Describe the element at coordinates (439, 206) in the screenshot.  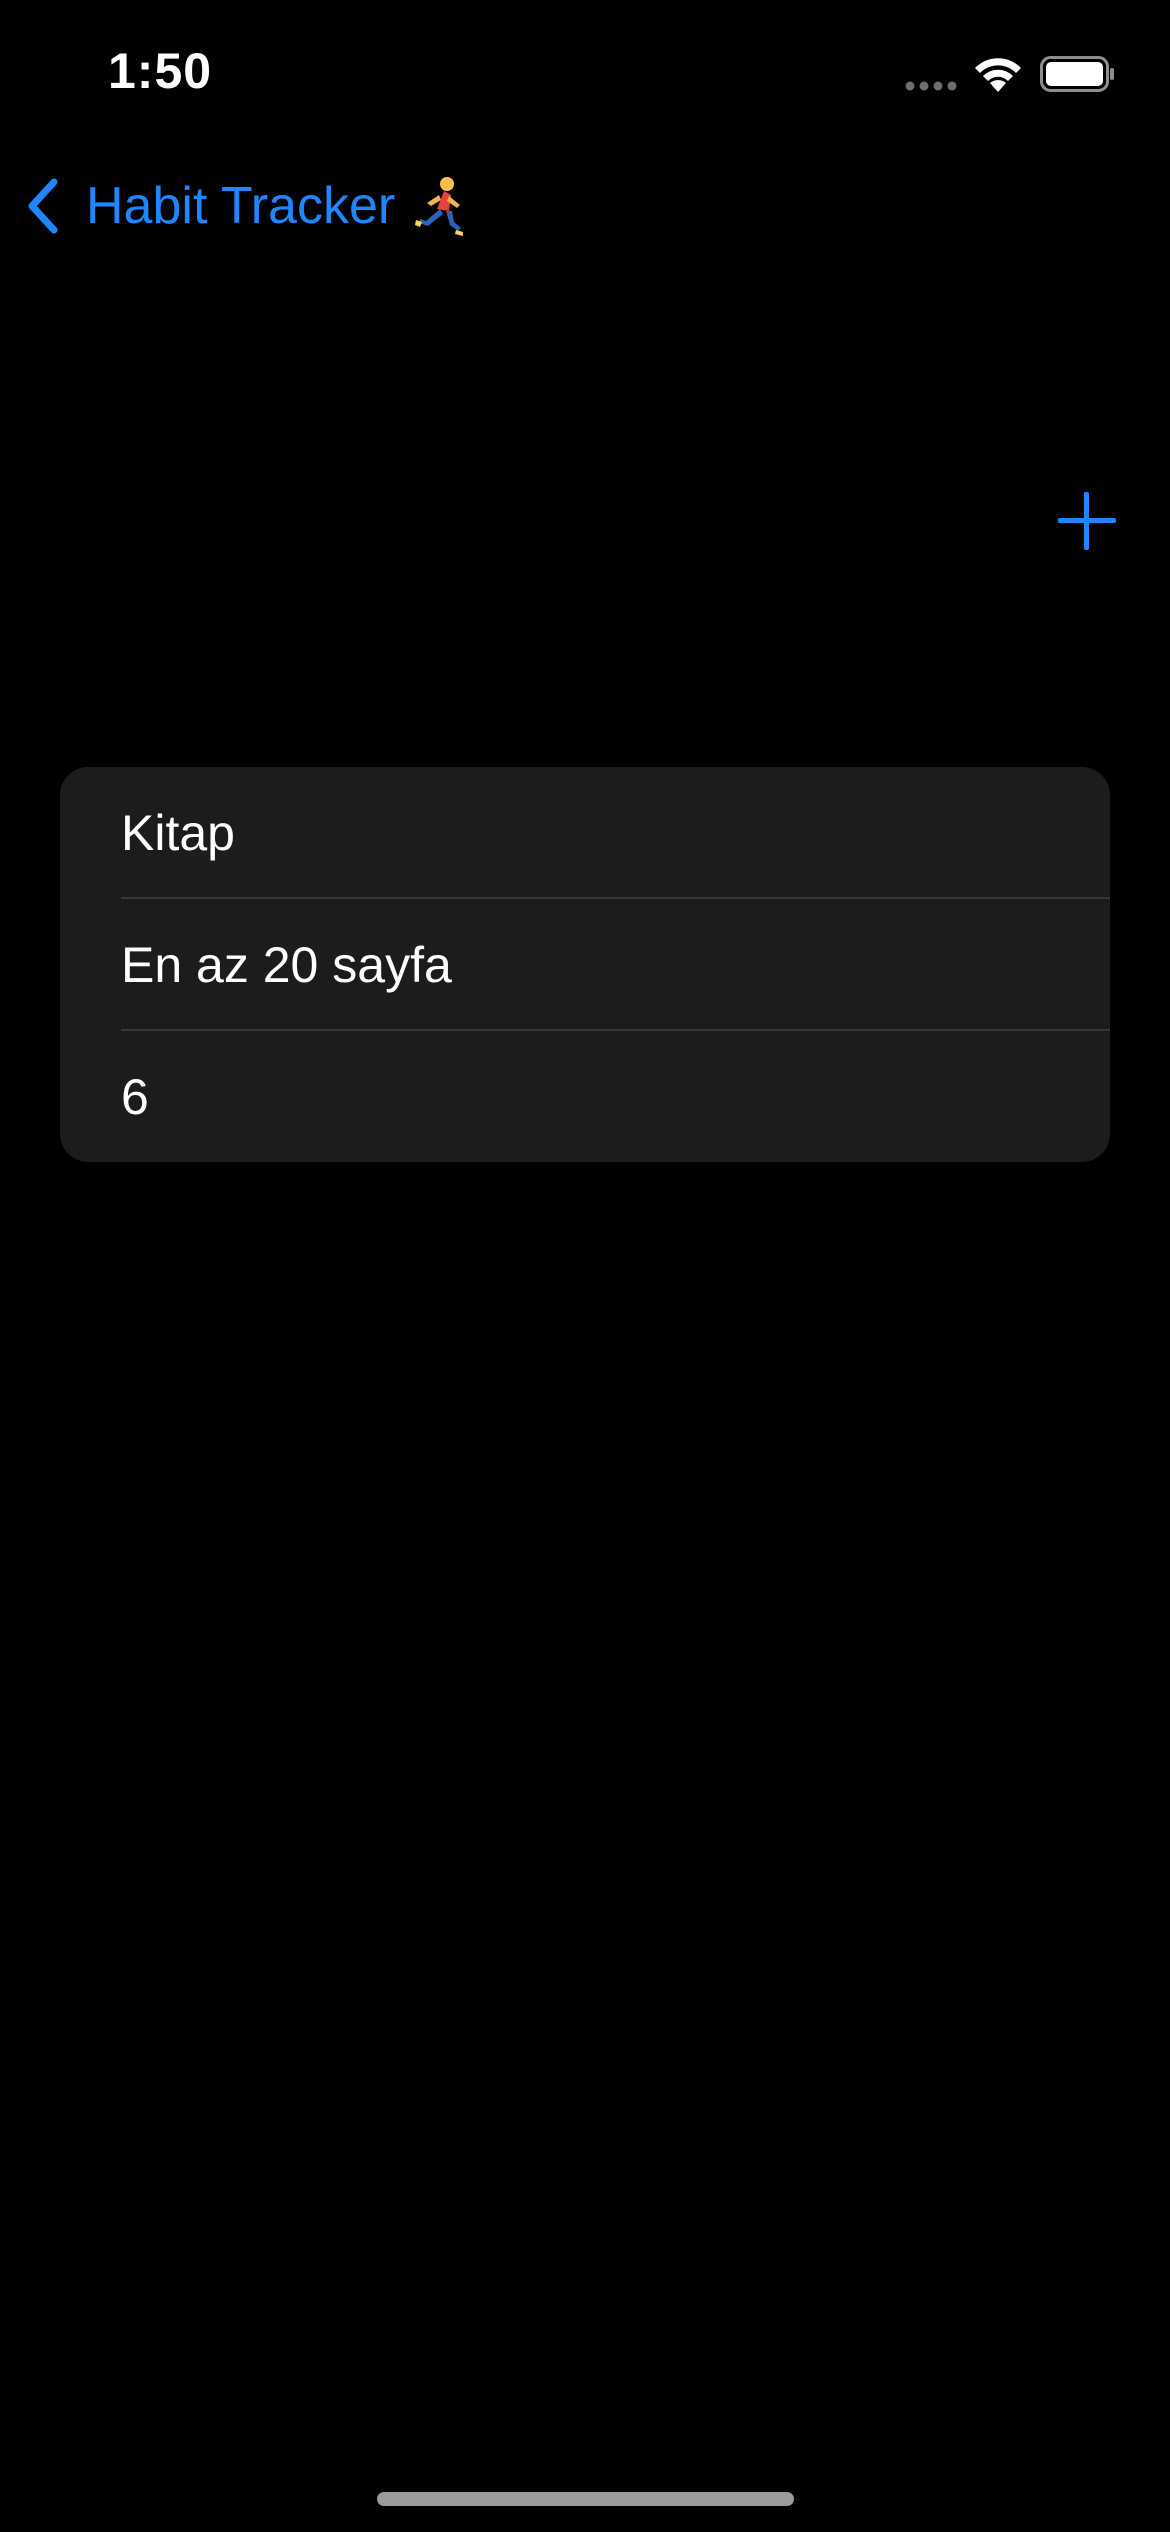
I see `runner-emoji-icon` at that location.